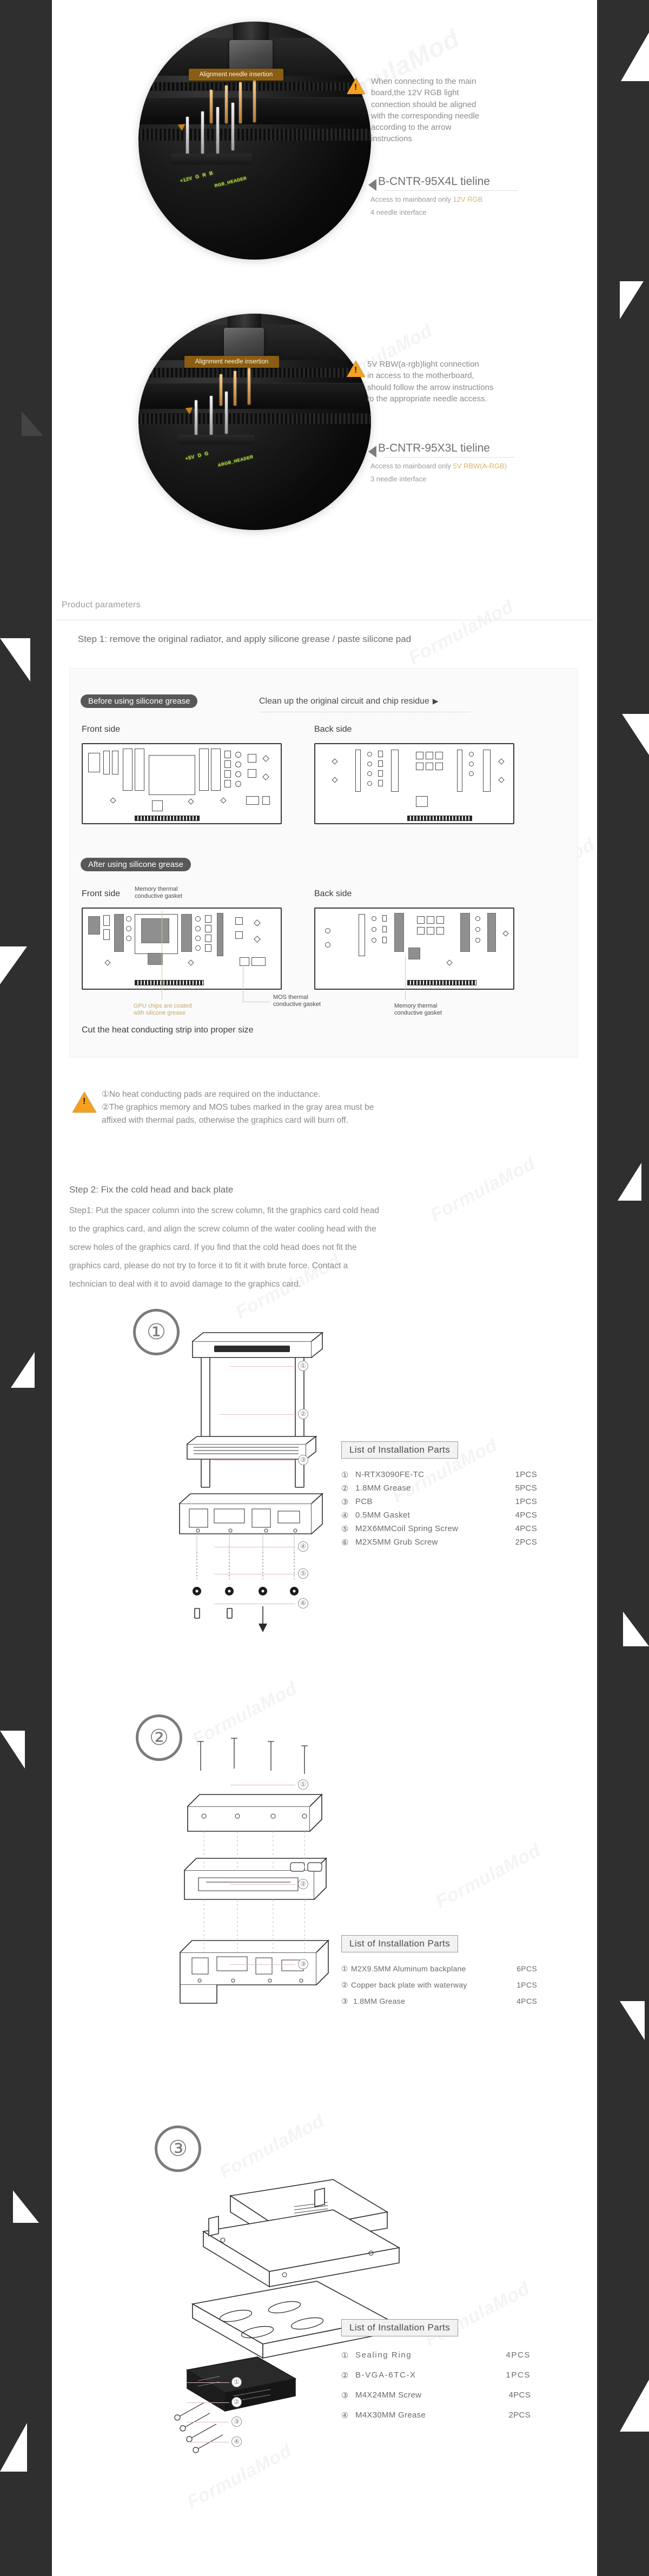 Image resolution: width=649 pixels, height=2576 pixels. What do you see at coordinates (303, 1884) in the screenshot?
I see `assembly-2-callout-2: ②` at bounding box center [303, 1884].